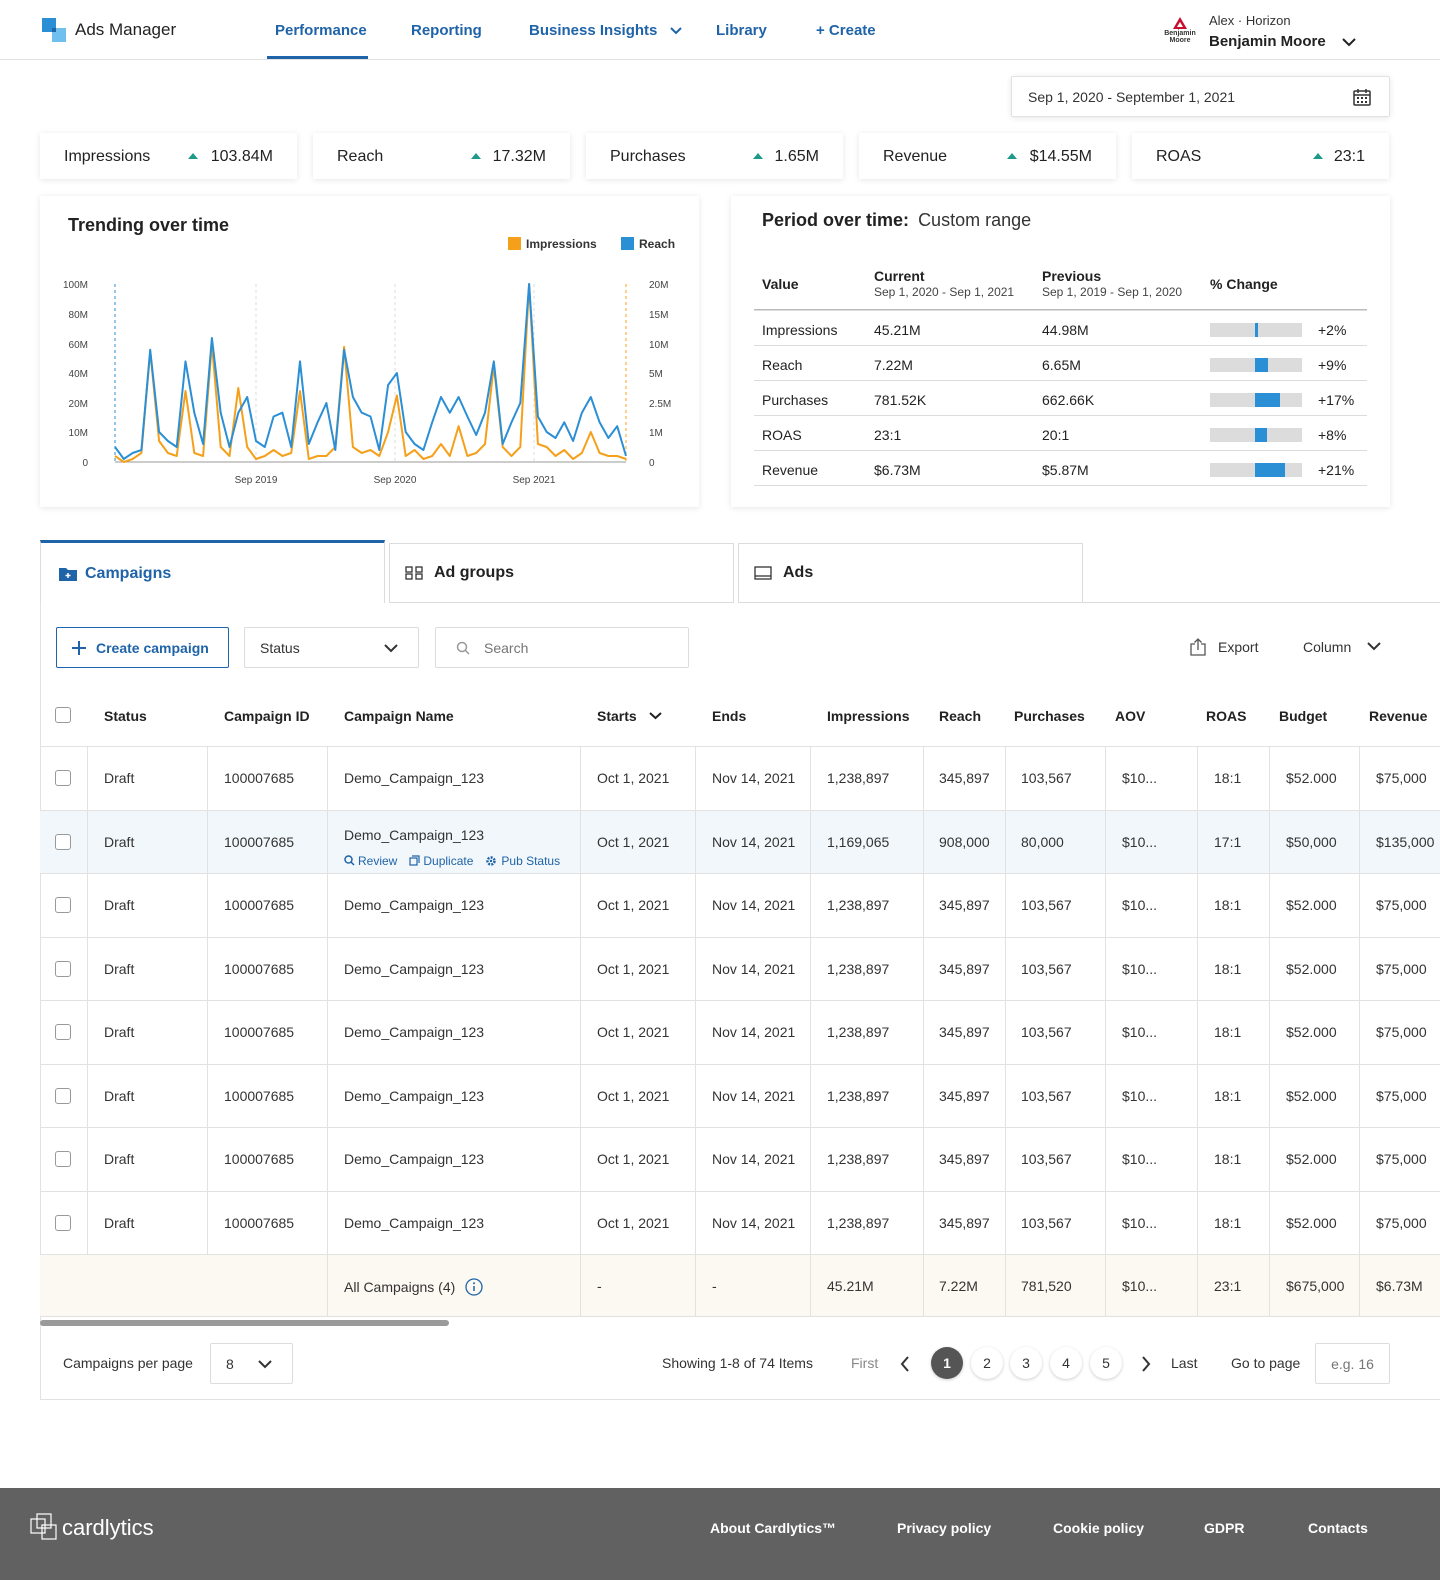 Image resolution: width=1440 pixels, height=1580 pixels. What do you see at coordinates (267, 716) in the screenshot?
I see `header-campaign-id: Campaign ID` at bounding box center [267, 716].